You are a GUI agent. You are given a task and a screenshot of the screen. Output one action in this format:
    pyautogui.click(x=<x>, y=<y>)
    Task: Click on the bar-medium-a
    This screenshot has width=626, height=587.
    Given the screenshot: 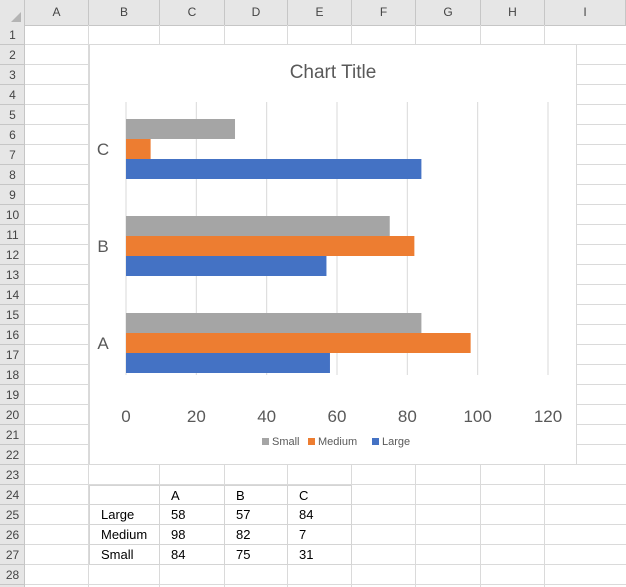 What is the action you would take?
    pyautogui.click(x=298, y=343)
    